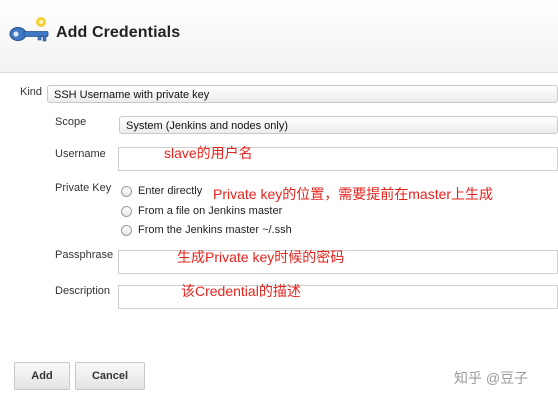  What do you see at coordinates (241, 291) in the screenshot?
I see `description-annotation: 该Credential的描述` at bounding box center [241, 291].